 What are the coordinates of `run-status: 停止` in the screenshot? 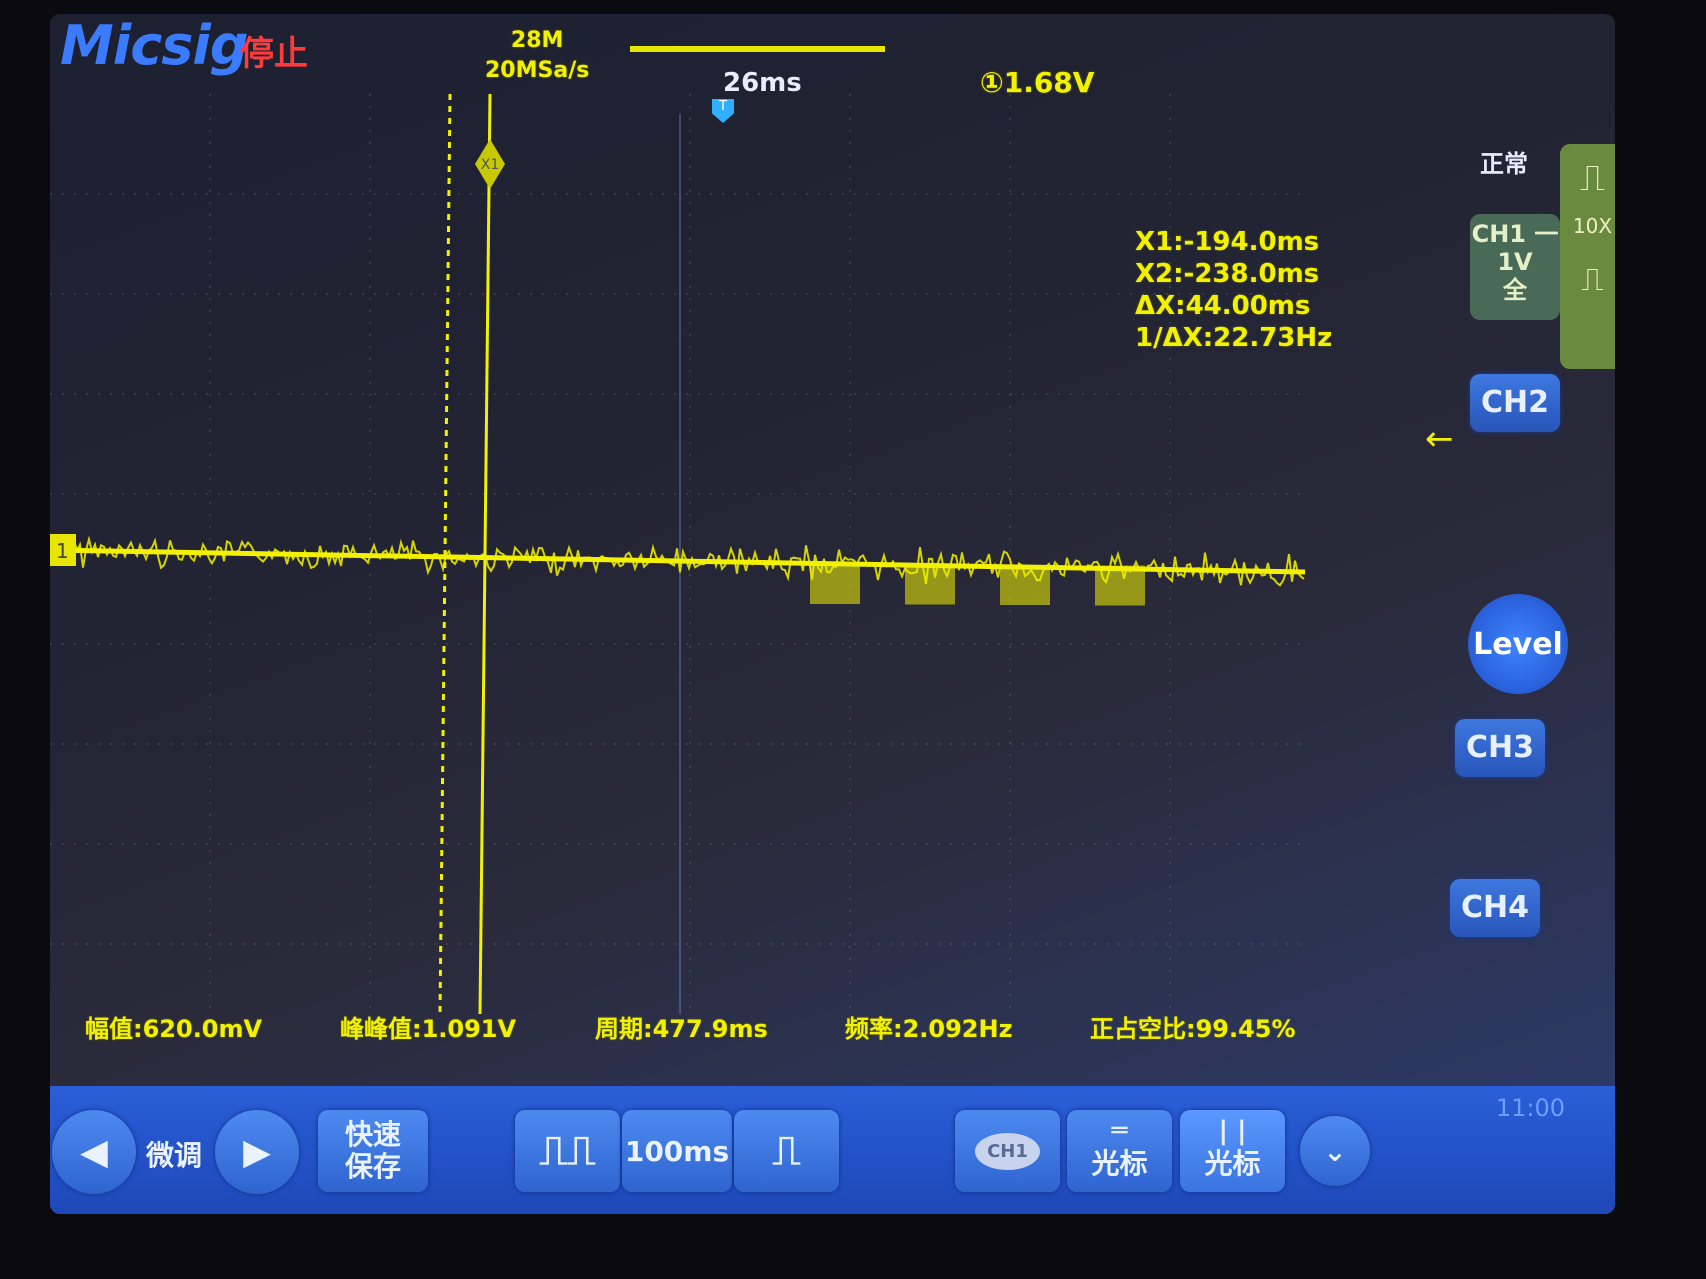 It's located at (274, 50).